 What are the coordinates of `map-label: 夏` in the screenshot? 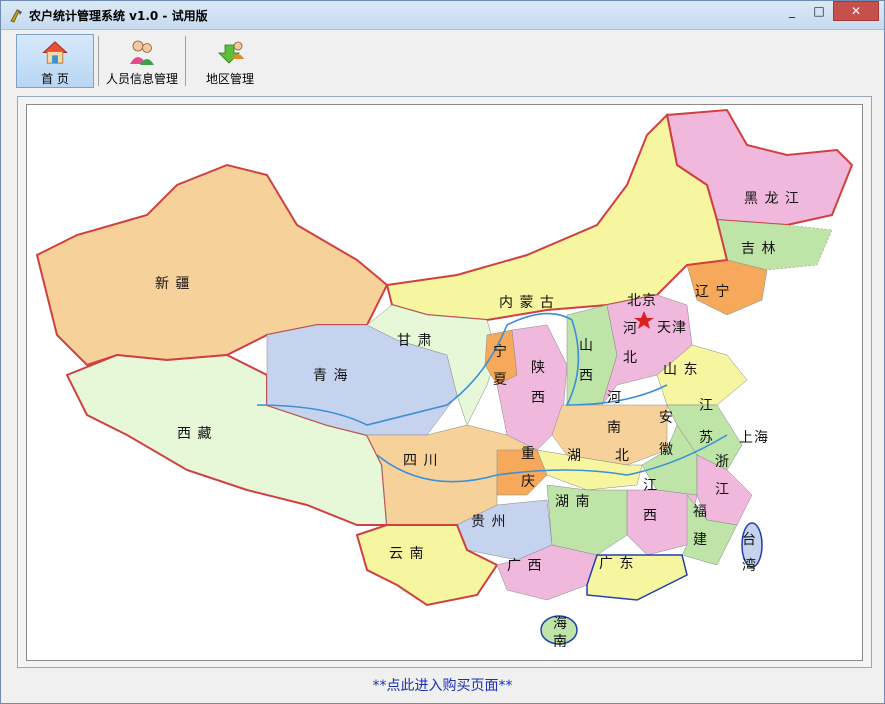 It's located at (500, 380).